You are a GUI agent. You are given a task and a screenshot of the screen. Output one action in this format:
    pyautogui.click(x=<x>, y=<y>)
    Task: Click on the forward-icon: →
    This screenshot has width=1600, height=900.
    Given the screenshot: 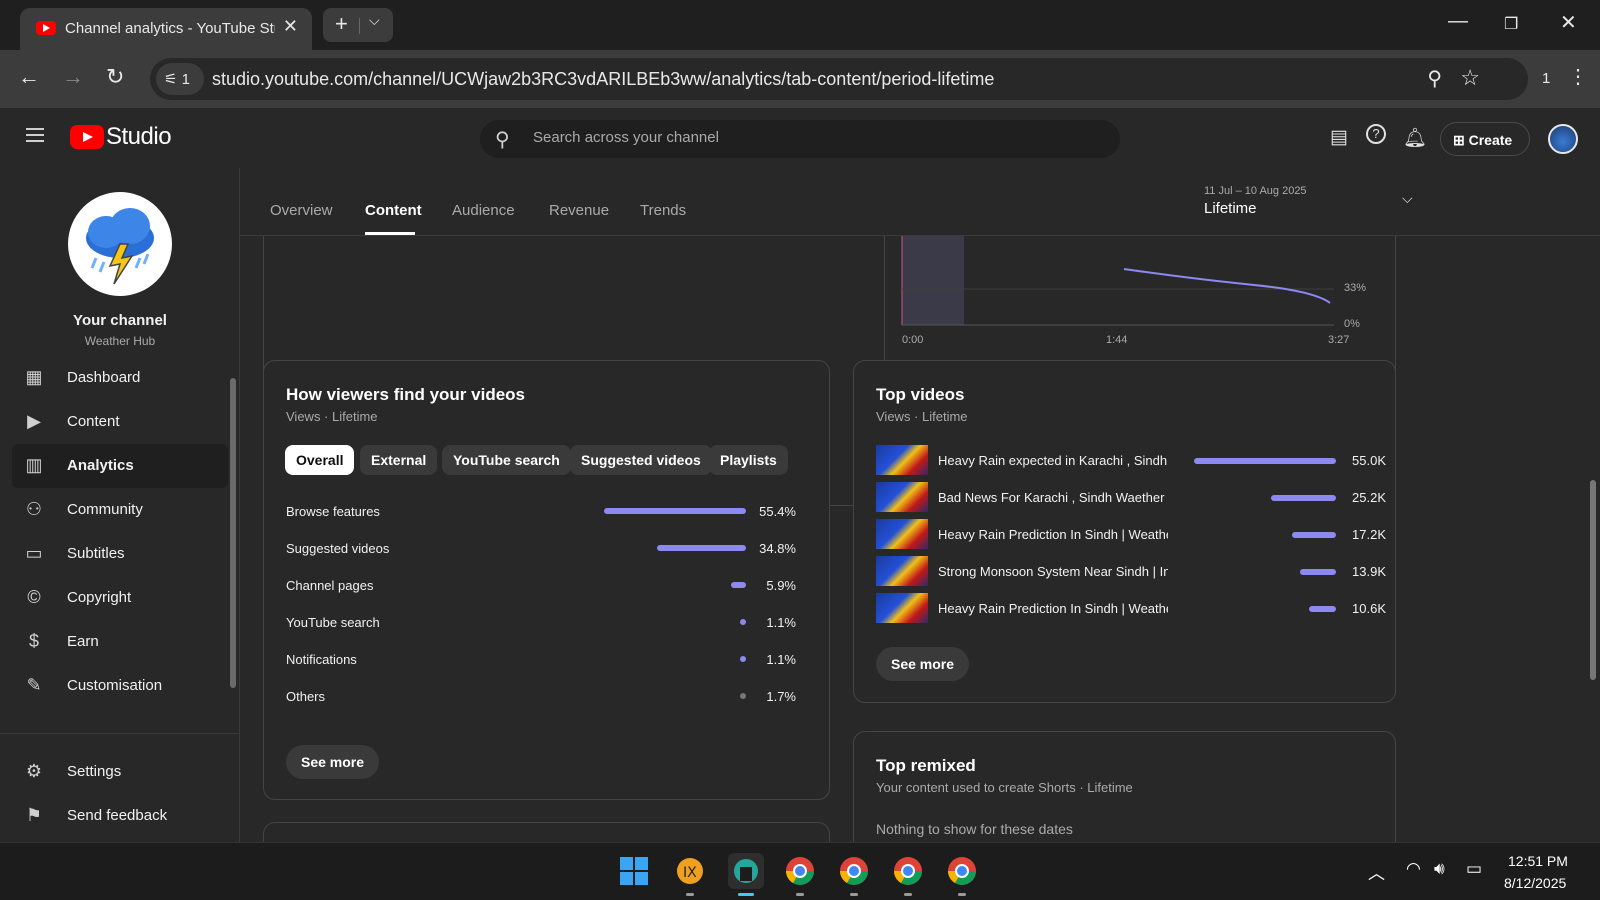 What is the action you would take?
    pyautogui.click(x=73, y=77)
    